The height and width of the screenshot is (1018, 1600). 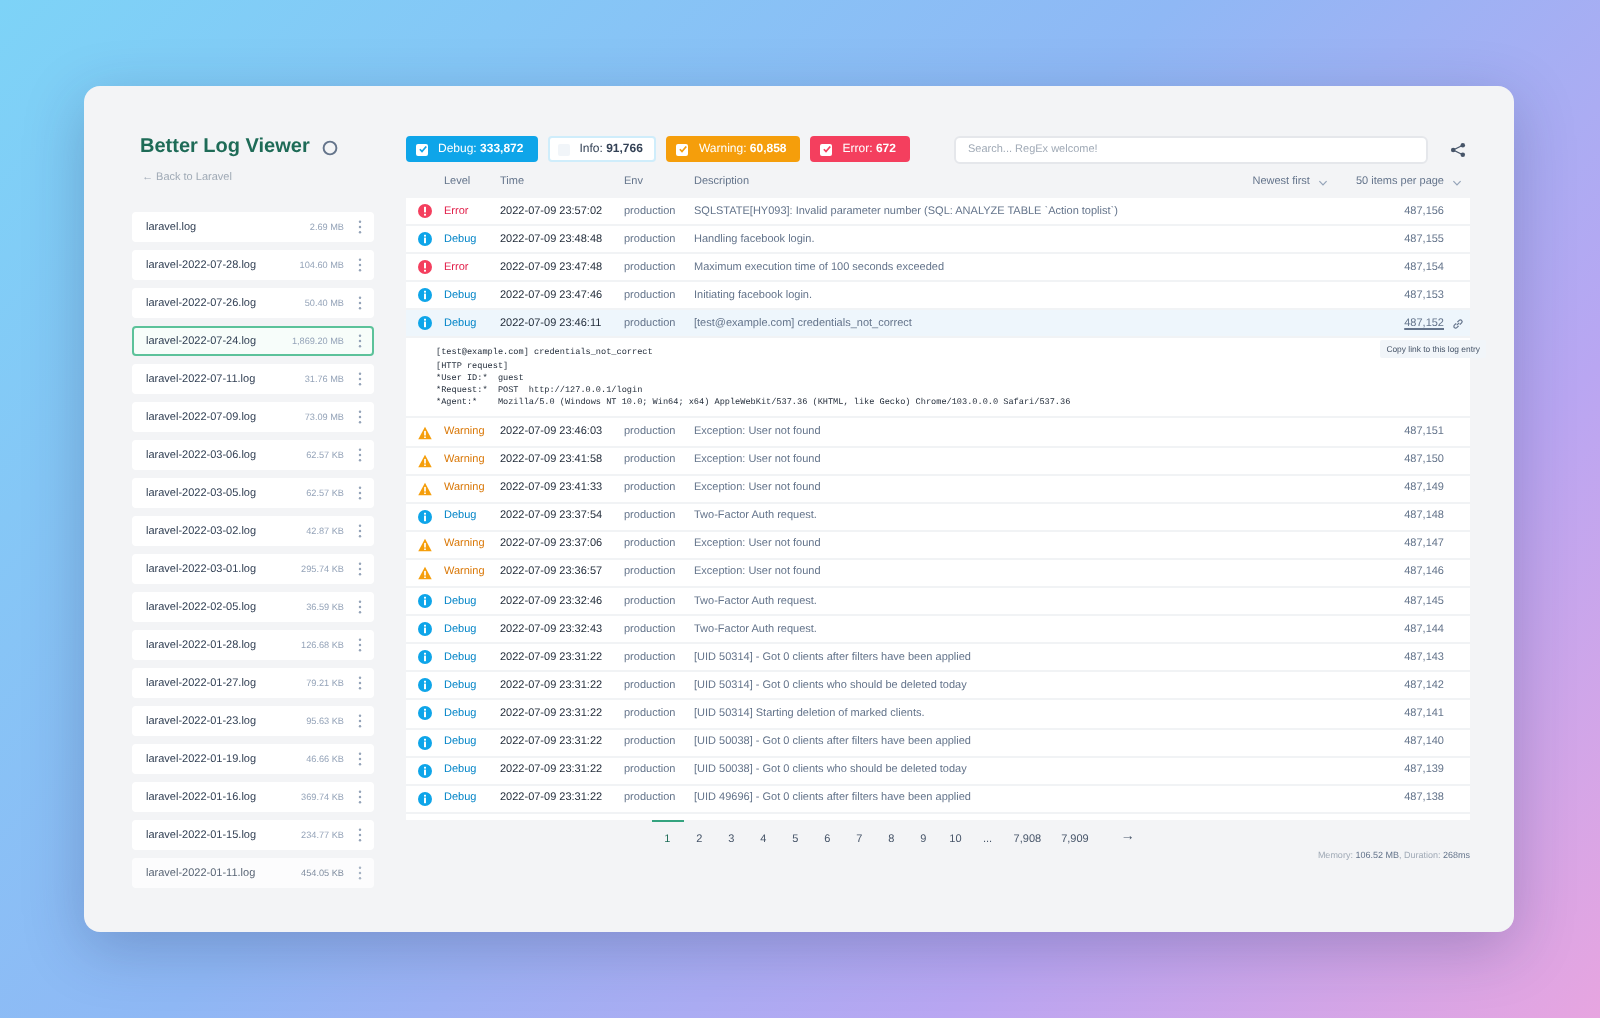 I want to click on link-icon, so click(x=1457, y=323).